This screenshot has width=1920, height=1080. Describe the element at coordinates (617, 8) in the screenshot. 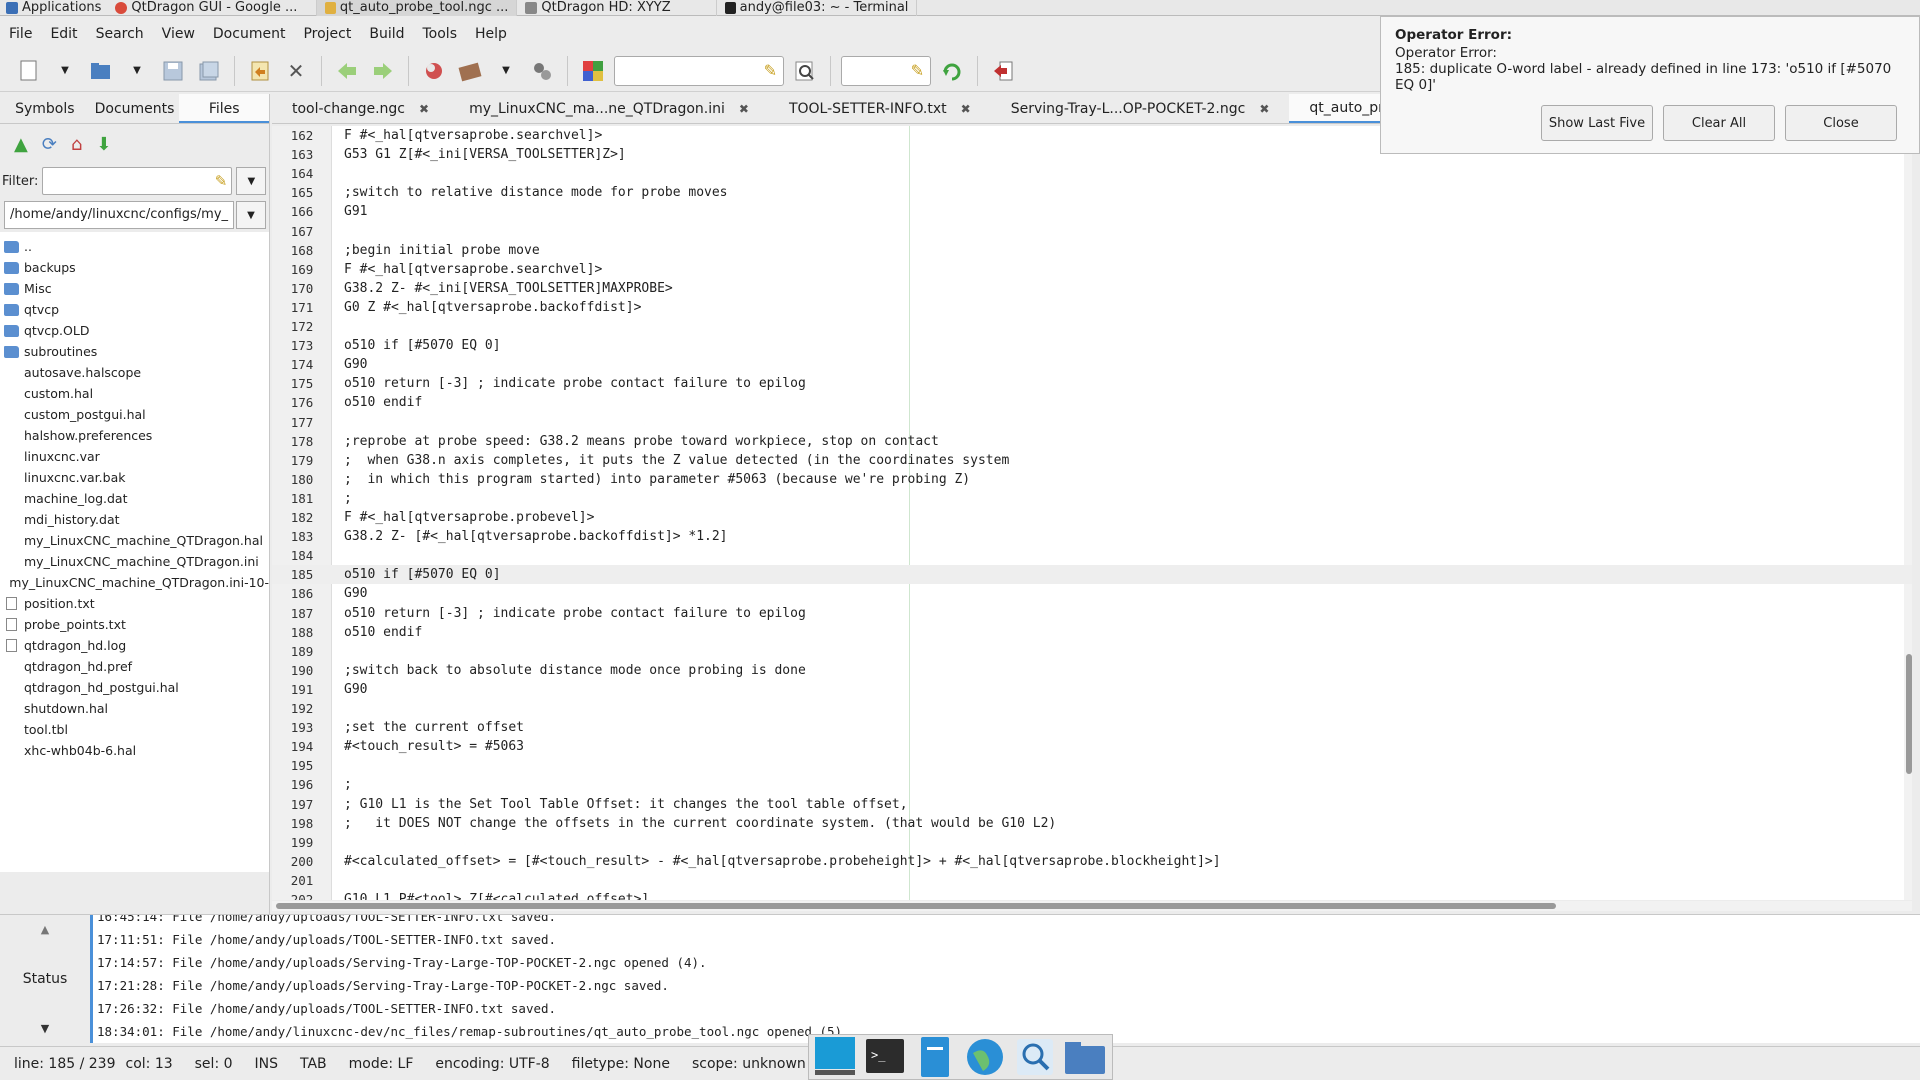

I see `task-qtdragon: QtDragon HD: XYYZ` at that location.